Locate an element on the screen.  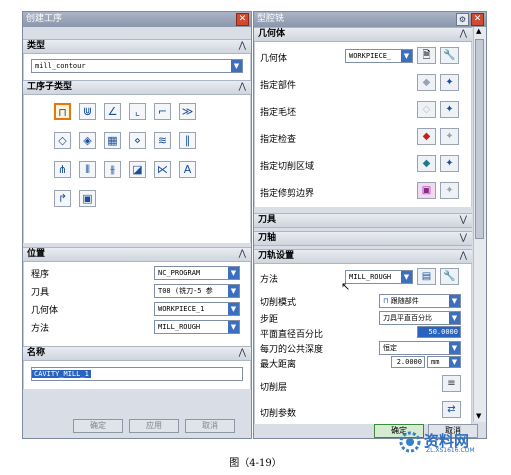
path-settings-section-header: 刀轨设置 ⋀ is located at coordinates (363, 256).